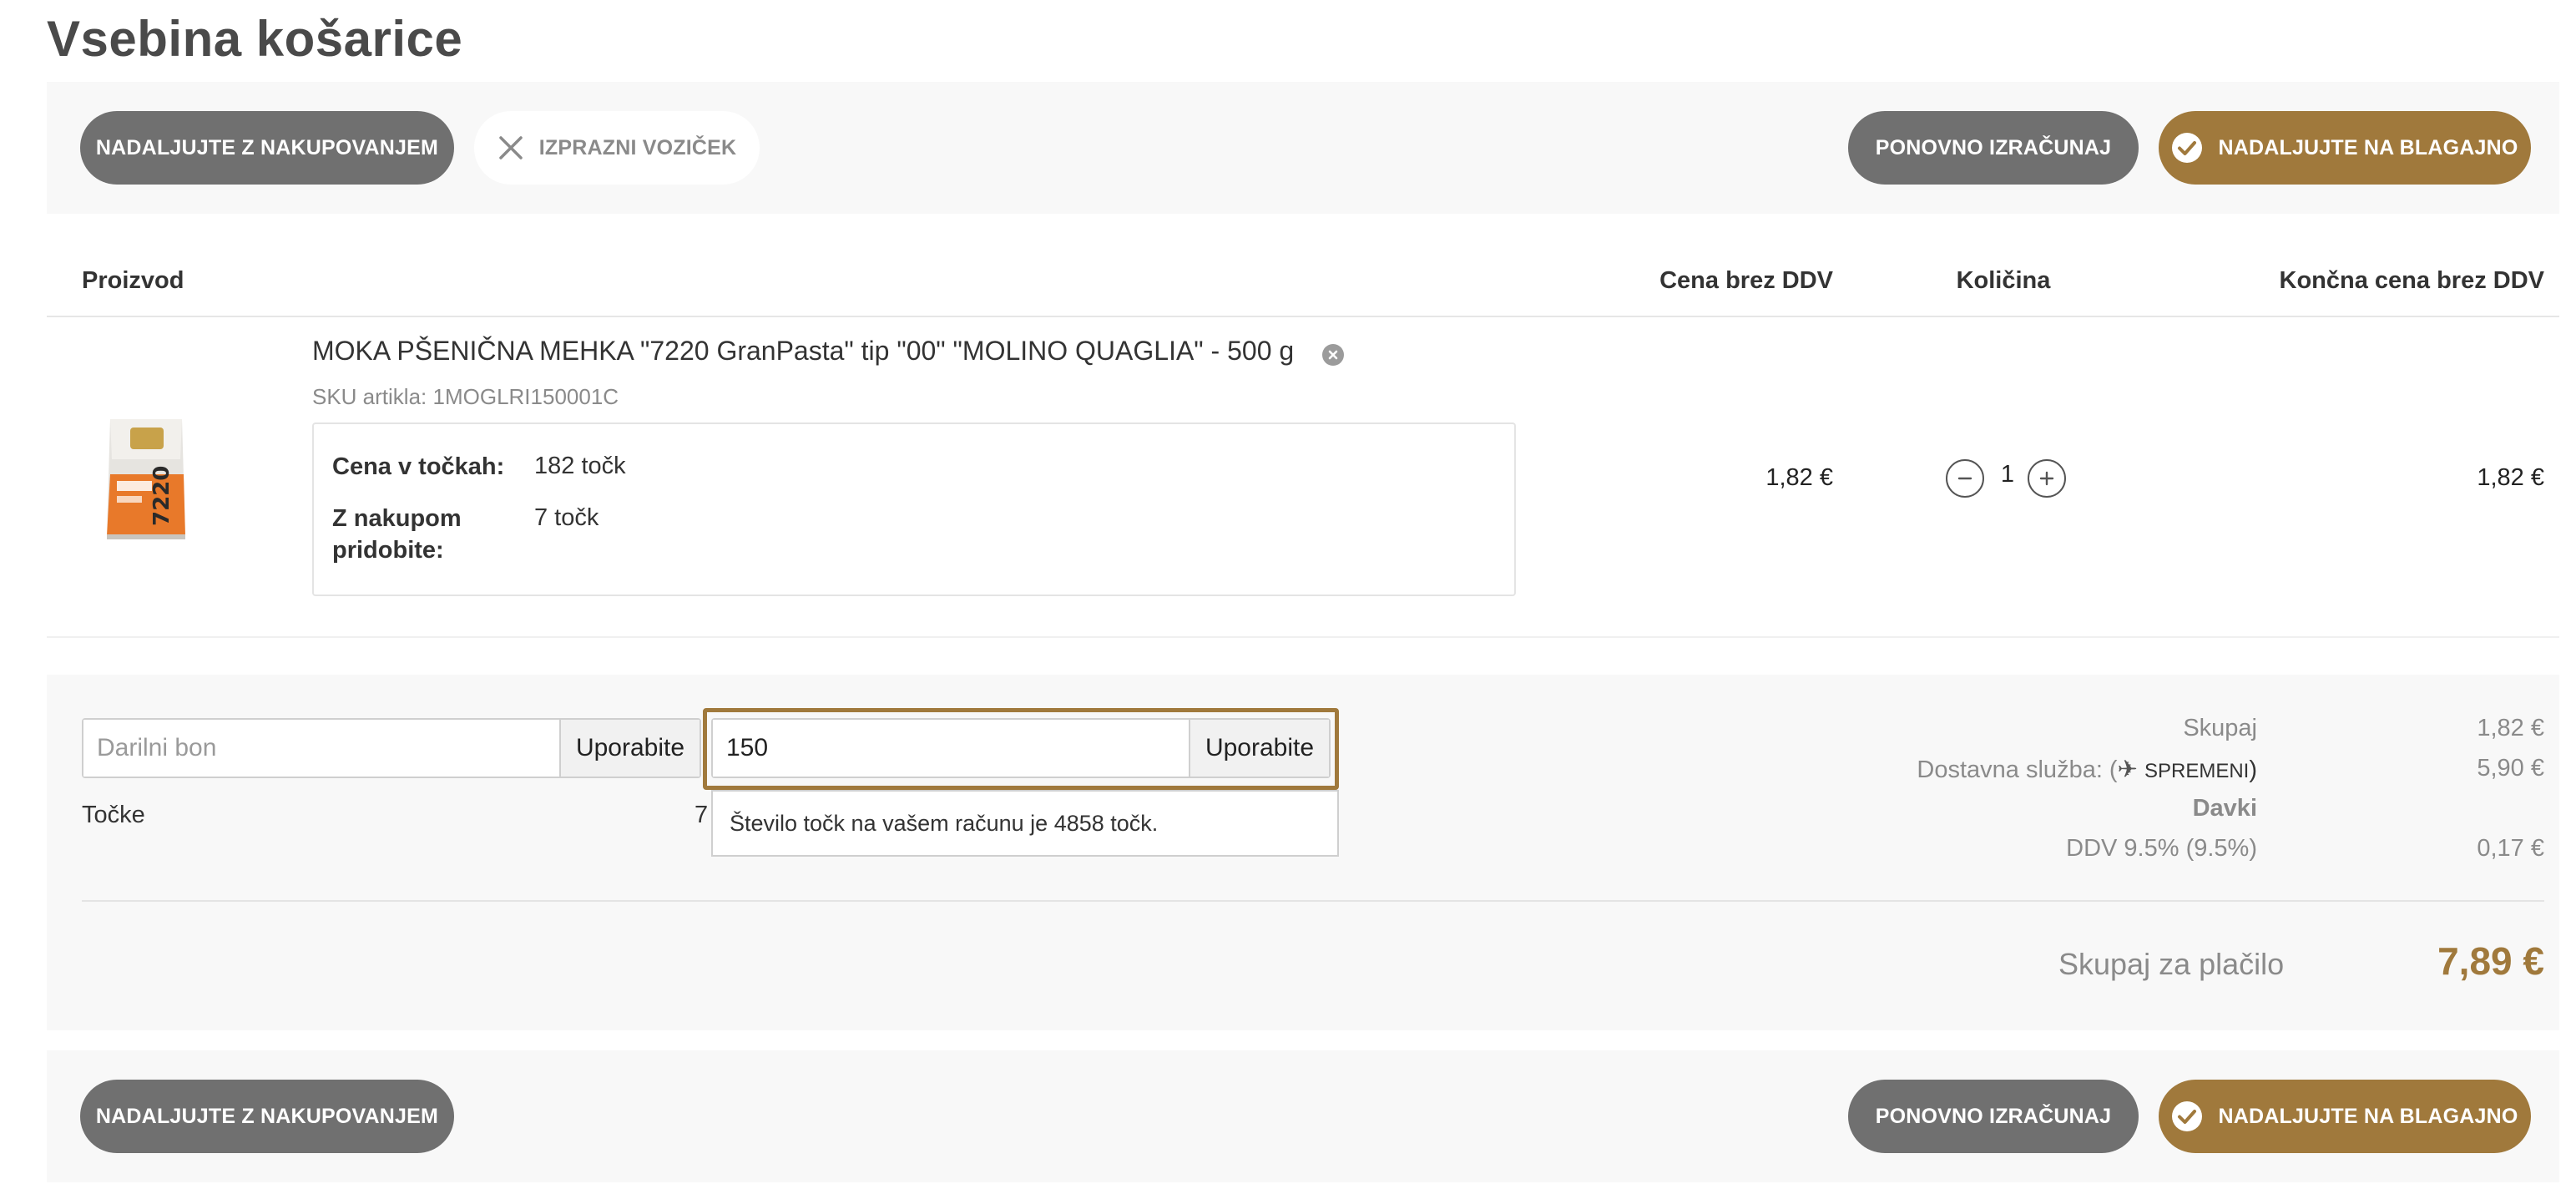  Describe the element at coordinates (702, 815) in the screenshot. I see `points-value-partial: 7` at that location.